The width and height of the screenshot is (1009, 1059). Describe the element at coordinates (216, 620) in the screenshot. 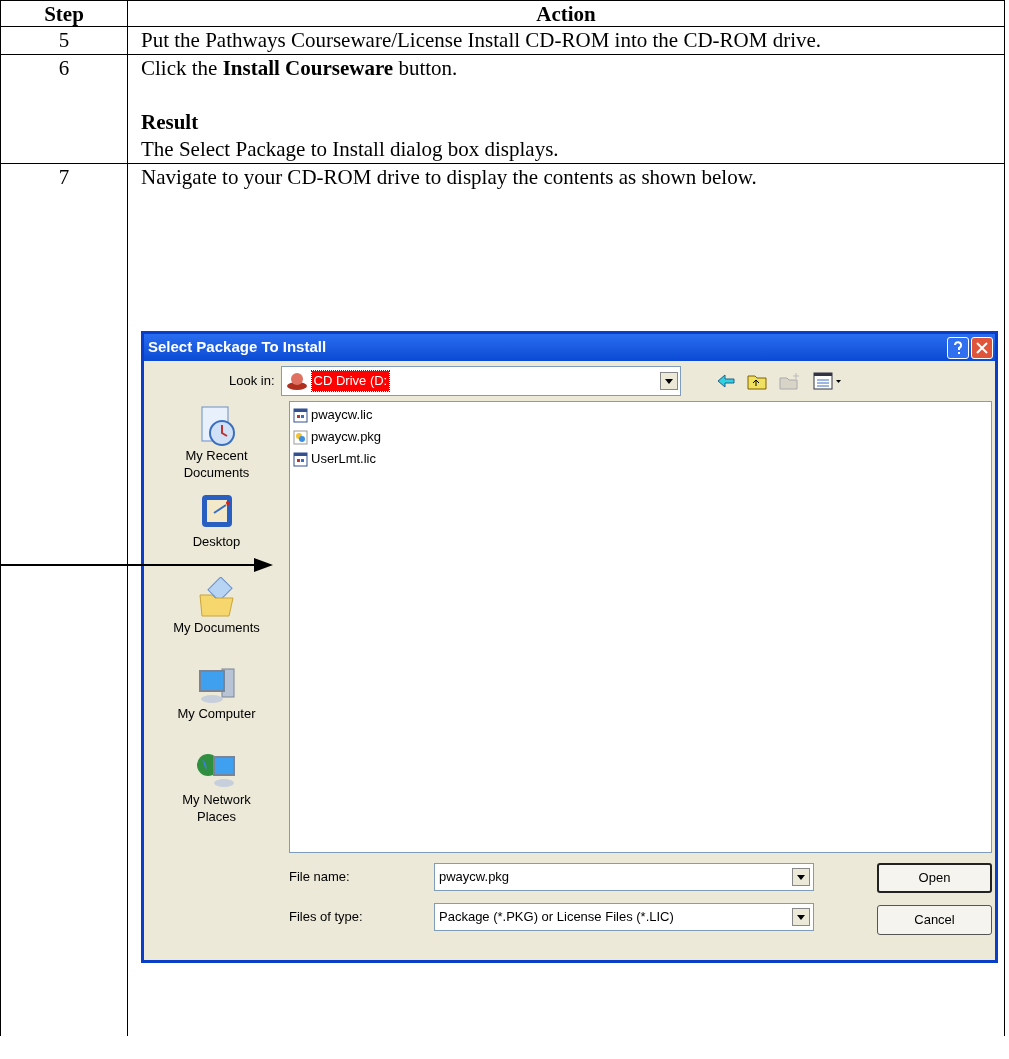

I see `places-item: My Documents` at that location.